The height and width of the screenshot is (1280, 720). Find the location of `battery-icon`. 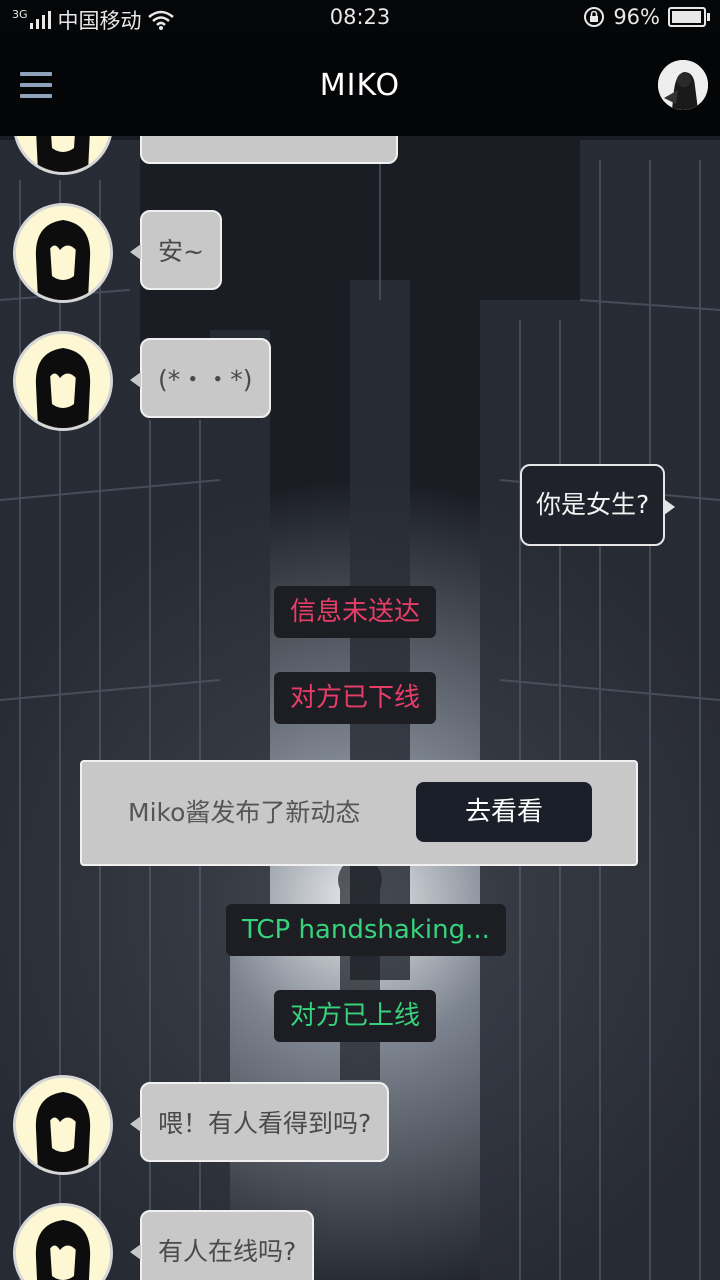

battery-icon is located at coordinates (689, 17).